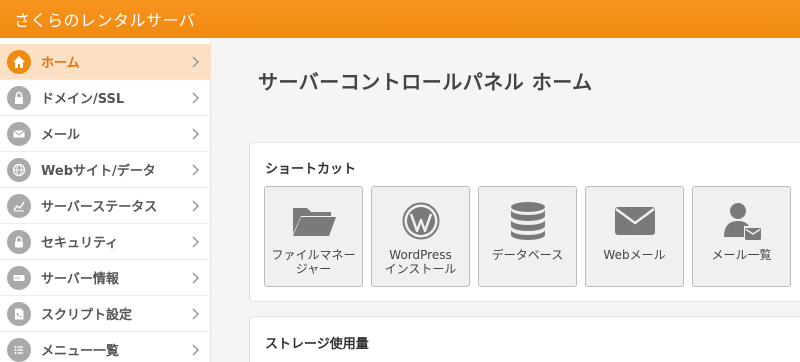 Image resolution: width=800 pixels, height=362 pixels. Describe the element at coordinates (317, 344) in the screenshot. I see `storage-panel-title: ストレージ使用量` at that location.